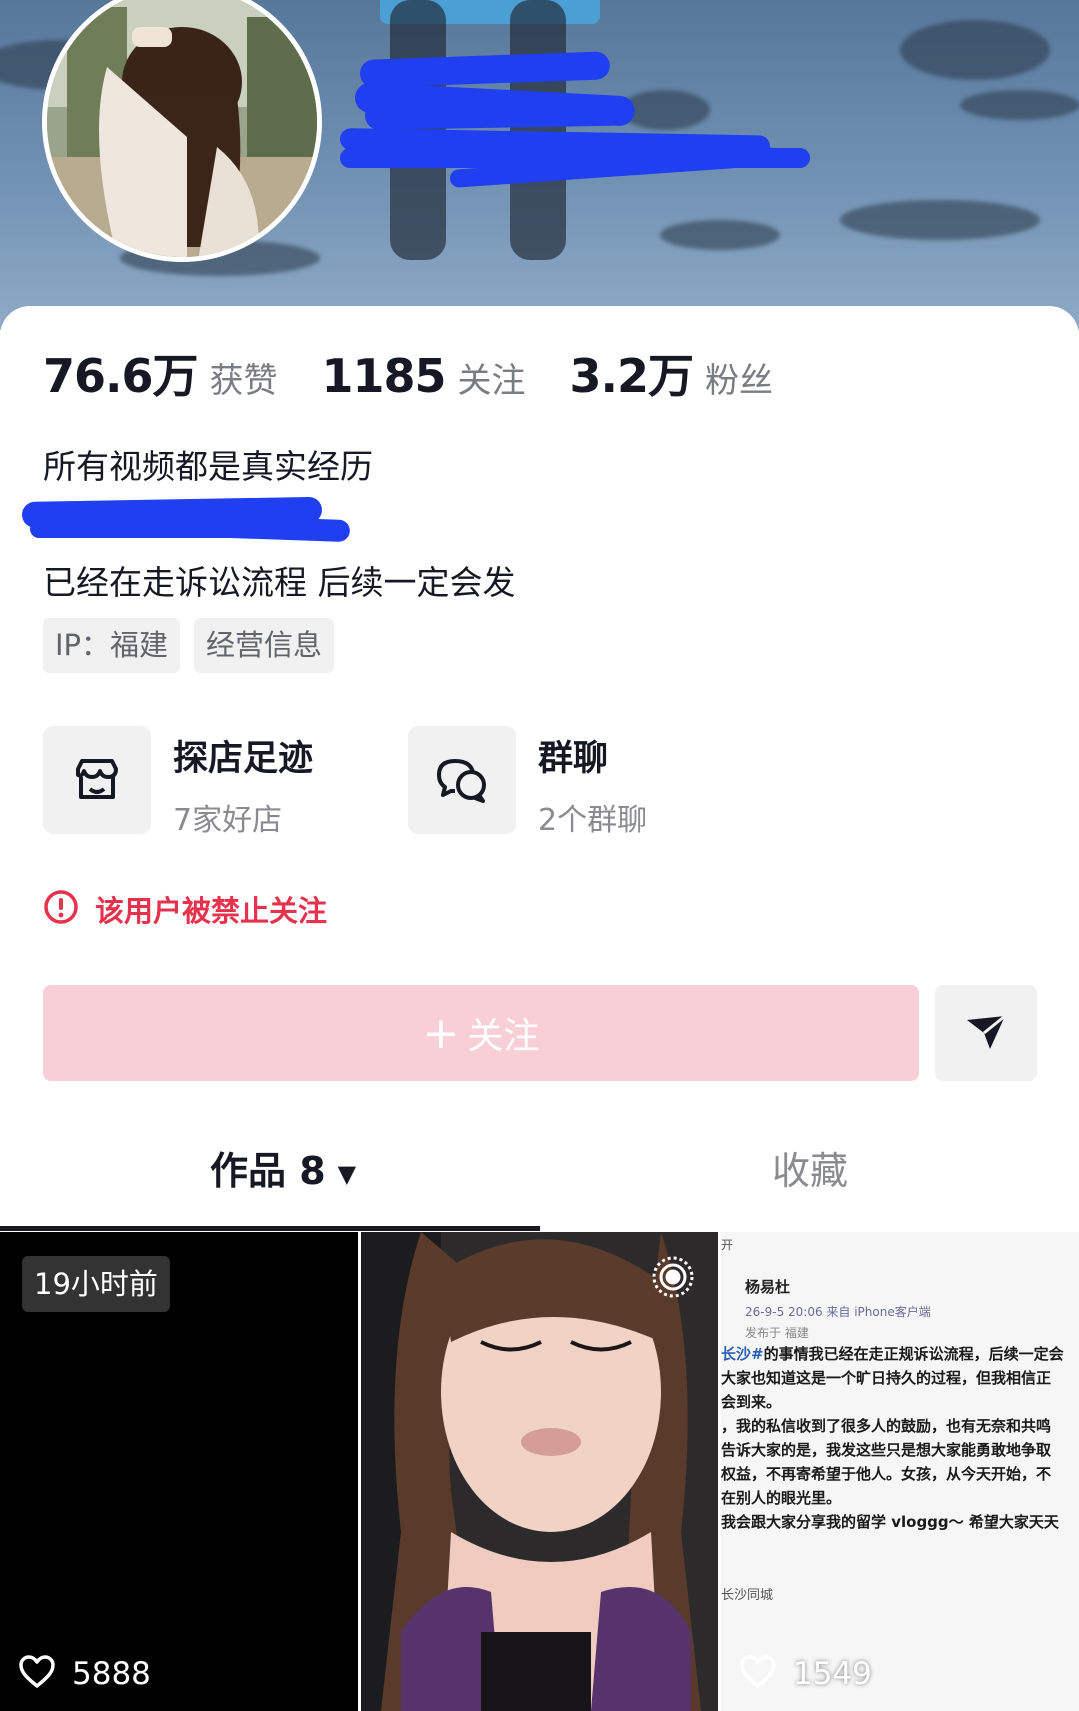 This screenshot has width=1079, height=1711. I want to click on stat-likes-value: 76.6万, so click(120, 376).